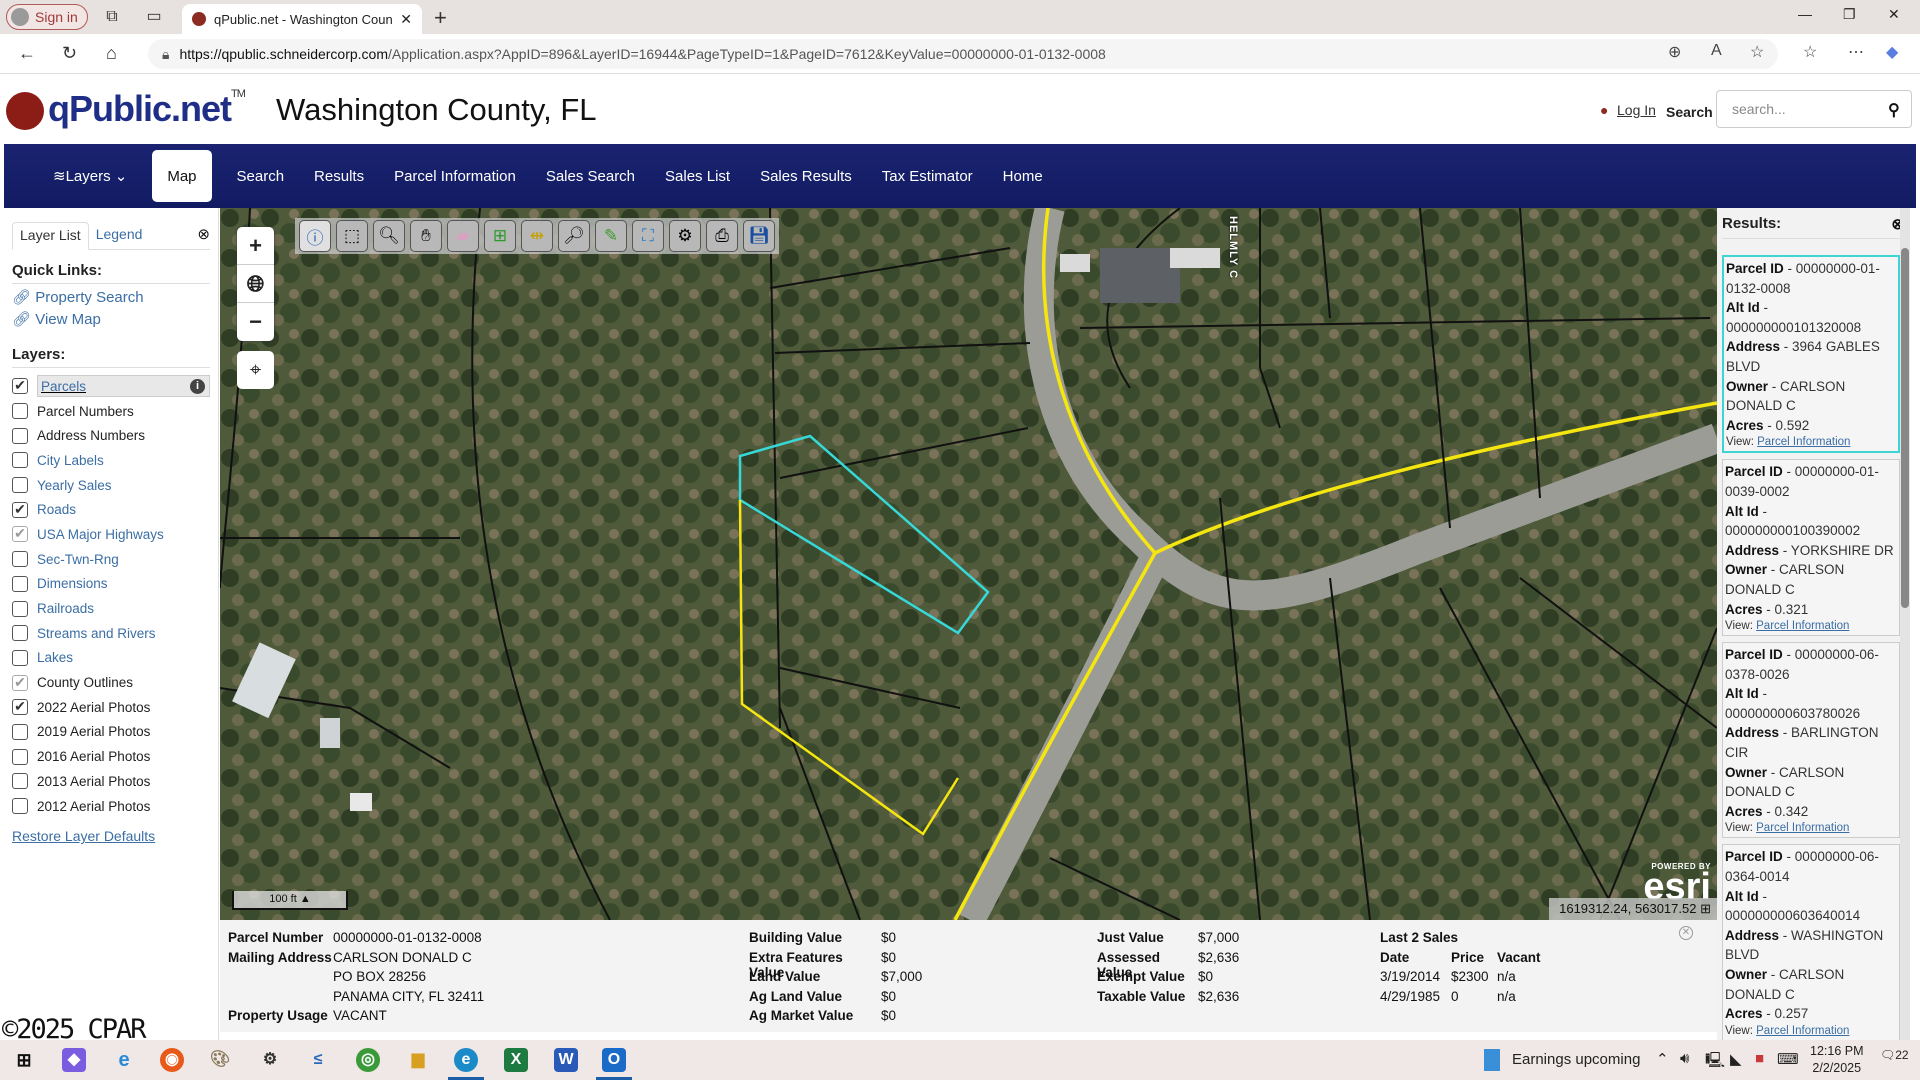  What do you see at coordinates (418, 1060) in the screenshot?
I see `file-explorer-icon: ▆` at bounding box center [418, 1060].